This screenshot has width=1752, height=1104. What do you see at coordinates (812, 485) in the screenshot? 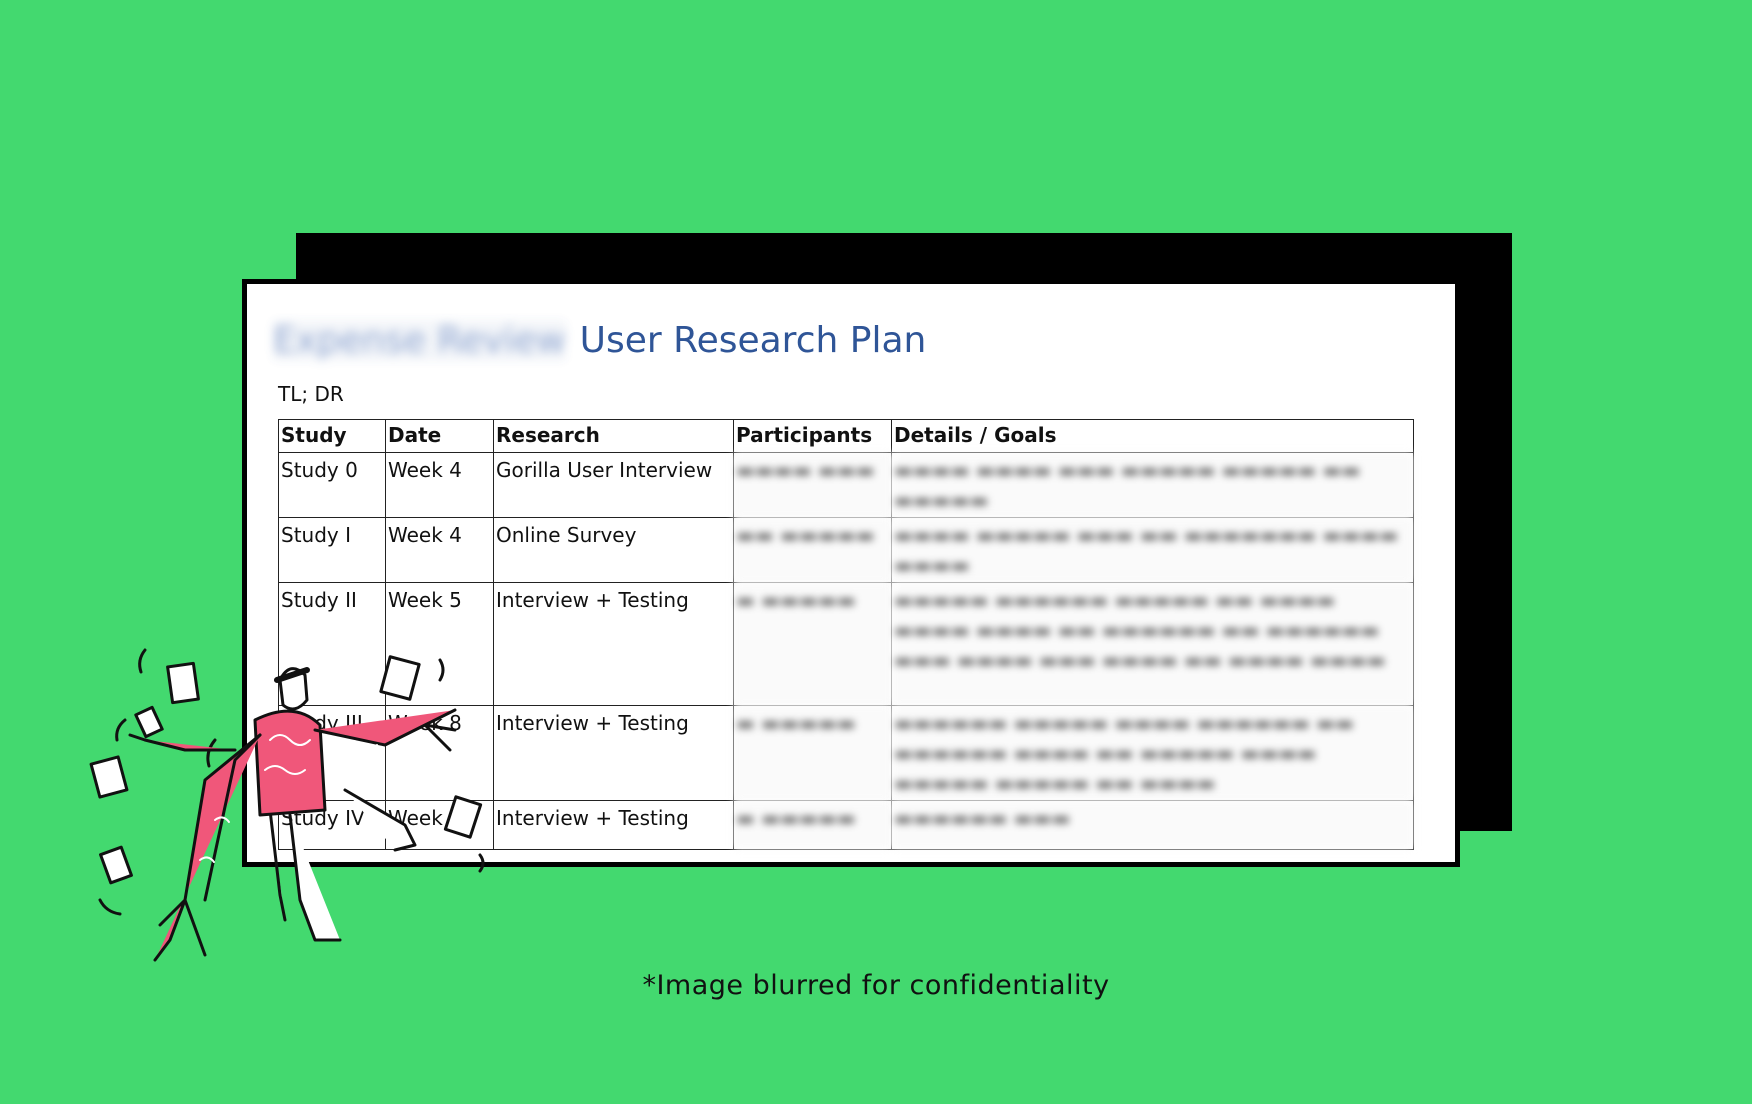
I see `cell-participants-blurred: ▬▬▬▬ ▬▬▬` at bounding box center [812, 485].